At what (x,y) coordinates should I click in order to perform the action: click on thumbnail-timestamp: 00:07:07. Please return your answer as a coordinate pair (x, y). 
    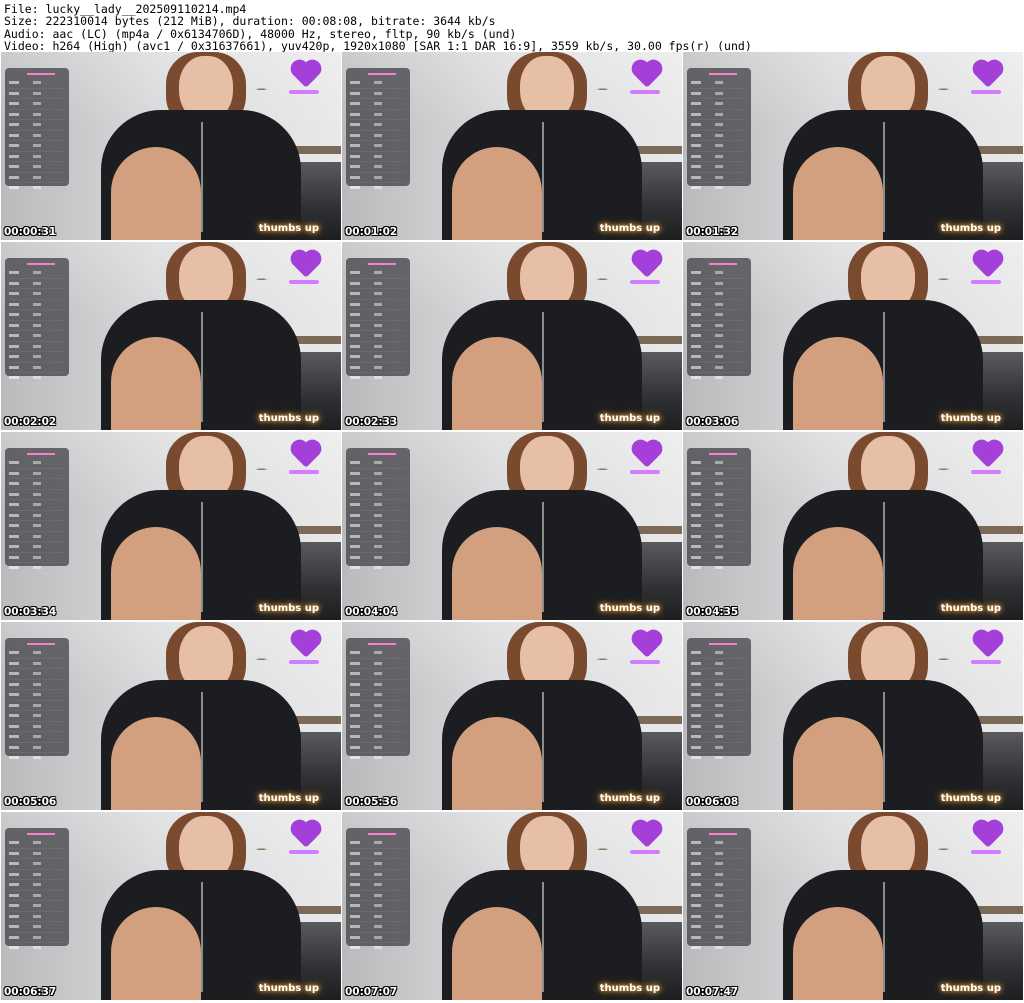
    Looking at the image, I should click on (371, 992).